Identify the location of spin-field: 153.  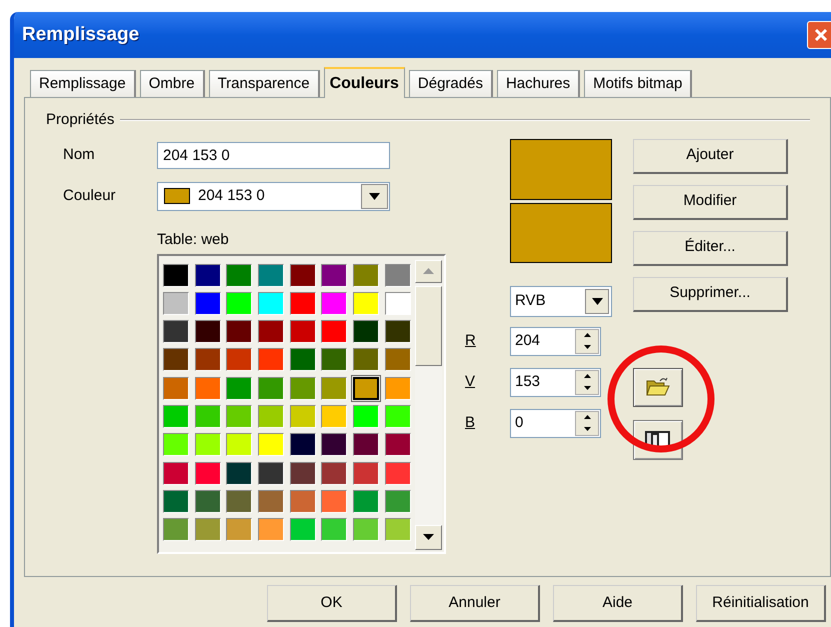
(555, 382).